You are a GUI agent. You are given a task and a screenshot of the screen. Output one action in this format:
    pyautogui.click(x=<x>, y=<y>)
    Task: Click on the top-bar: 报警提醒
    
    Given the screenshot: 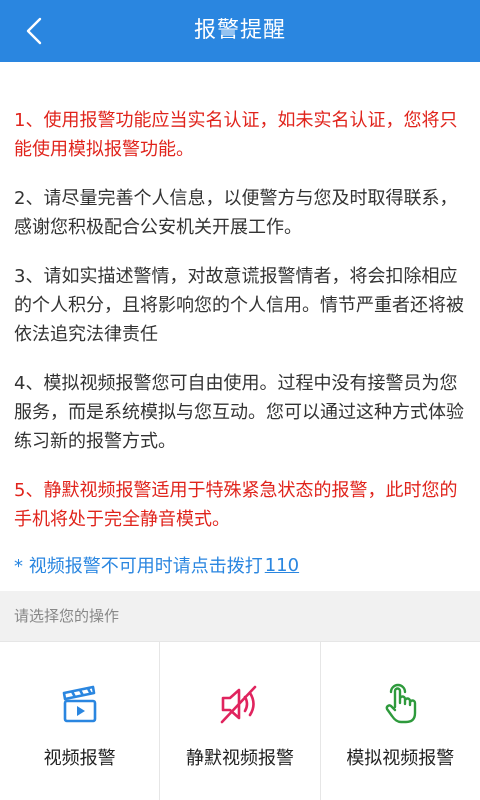 What is the action you would take?
    pyautogui.click(x=240, y=31)
    